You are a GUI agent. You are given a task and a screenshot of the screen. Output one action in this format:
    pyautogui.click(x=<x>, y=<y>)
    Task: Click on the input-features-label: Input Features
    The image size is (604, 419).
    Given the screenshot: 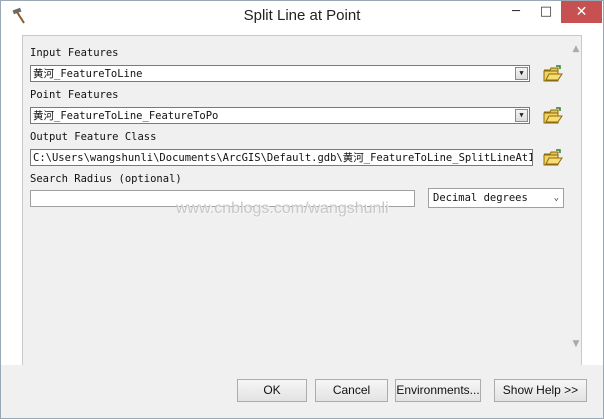 What is the action you would take?
    pyautogui.click(x=74, y=53)
    